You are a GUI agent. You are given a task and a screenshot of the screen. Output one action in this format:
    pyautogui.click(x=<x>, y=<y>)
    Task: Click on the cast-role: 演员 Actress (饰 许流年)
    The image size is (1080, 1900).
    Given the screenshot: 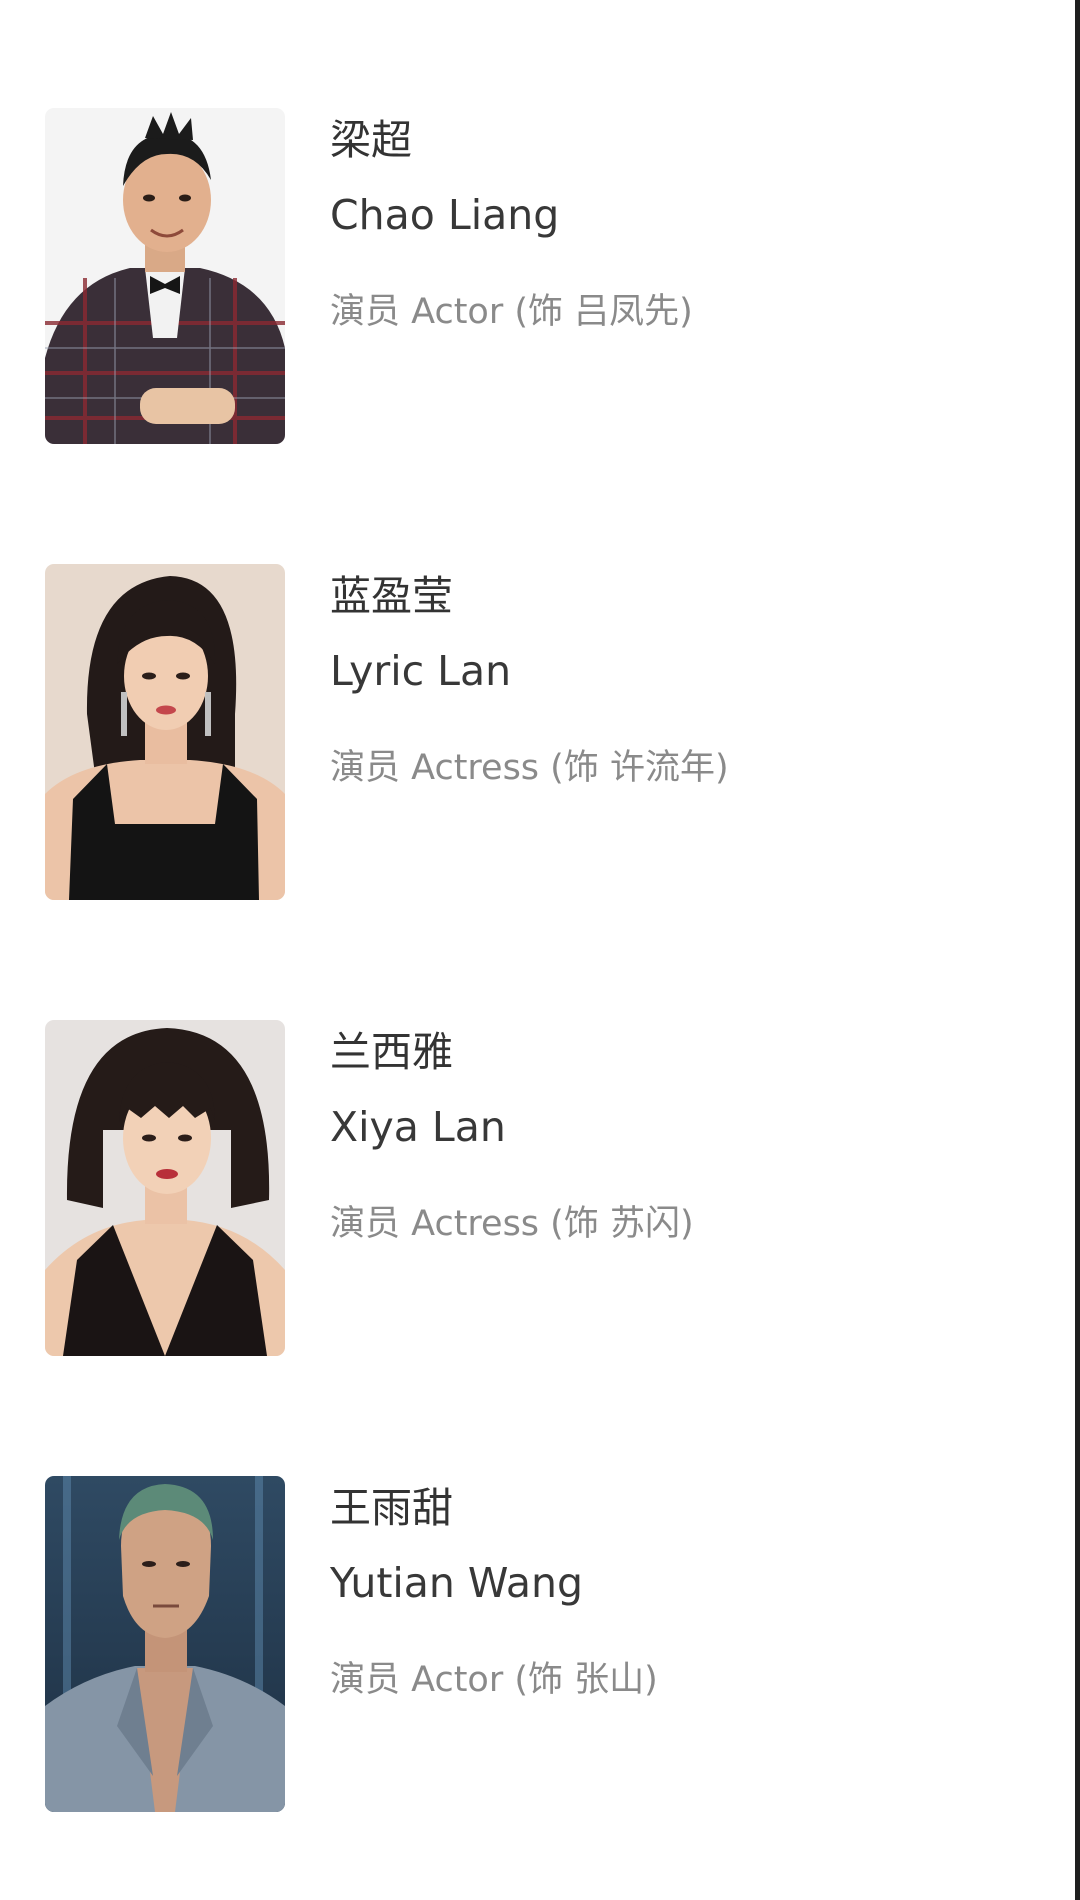 What is the action you would take?
    pyautogui.click(x=529, y=768)
    